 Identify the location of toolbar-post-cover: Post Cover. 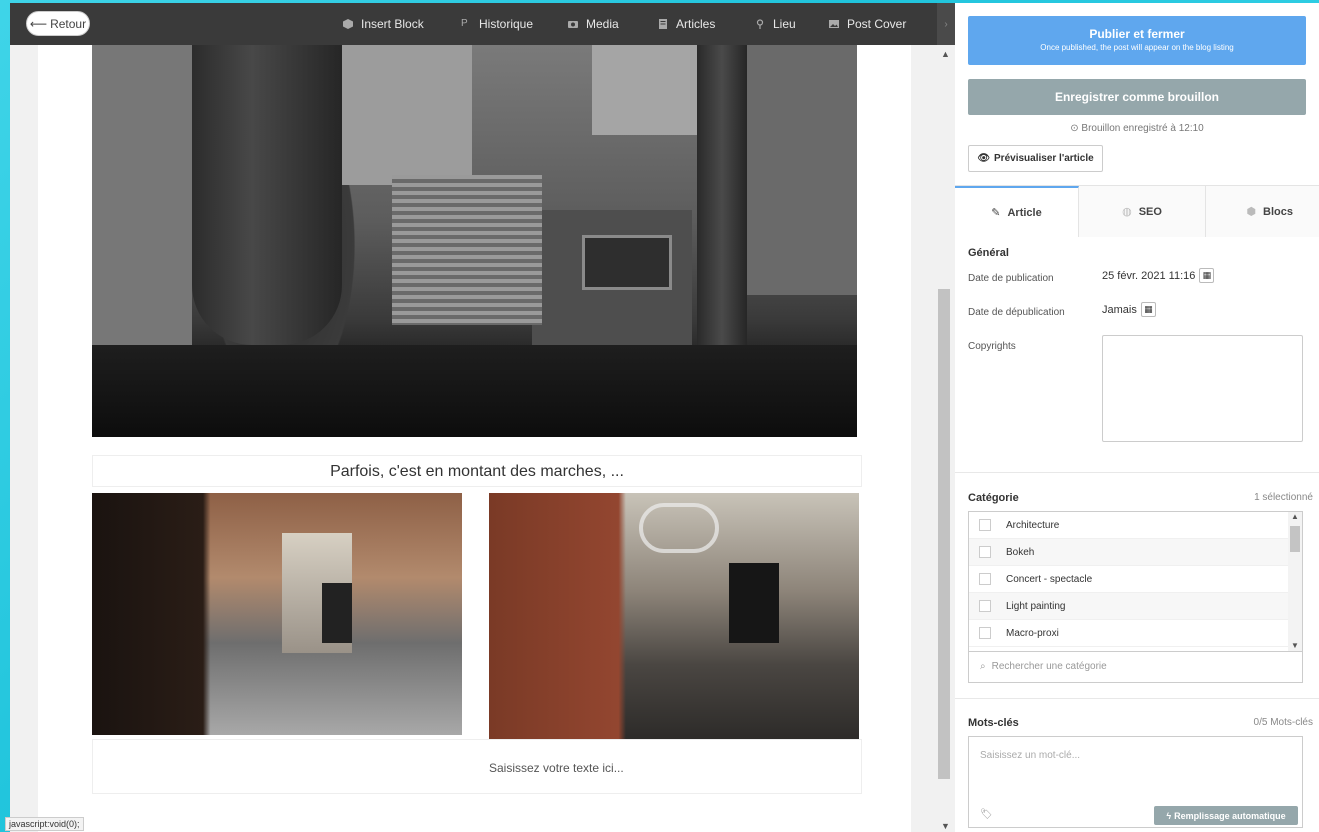
(867, 24).